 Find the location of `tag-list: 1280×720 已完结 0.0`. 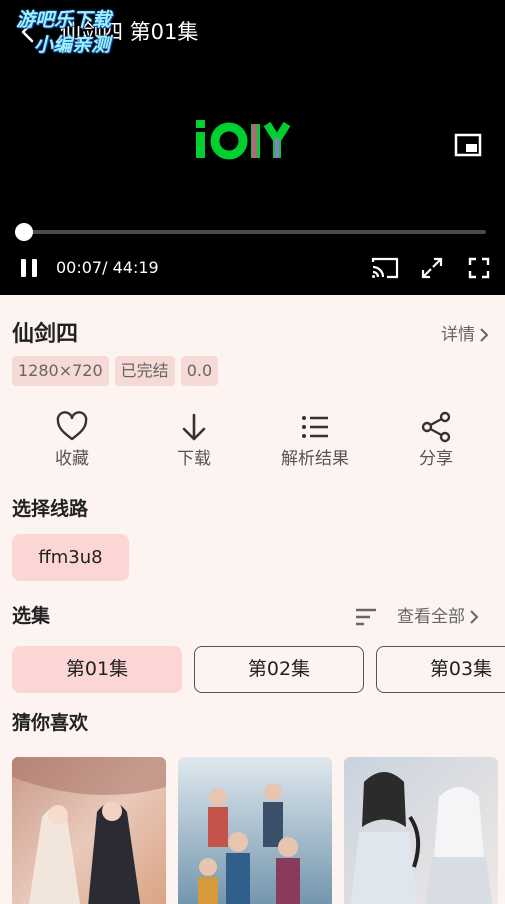

tag-list: 1280×720 已完结 0.0 is located at coordinates (115, 371).